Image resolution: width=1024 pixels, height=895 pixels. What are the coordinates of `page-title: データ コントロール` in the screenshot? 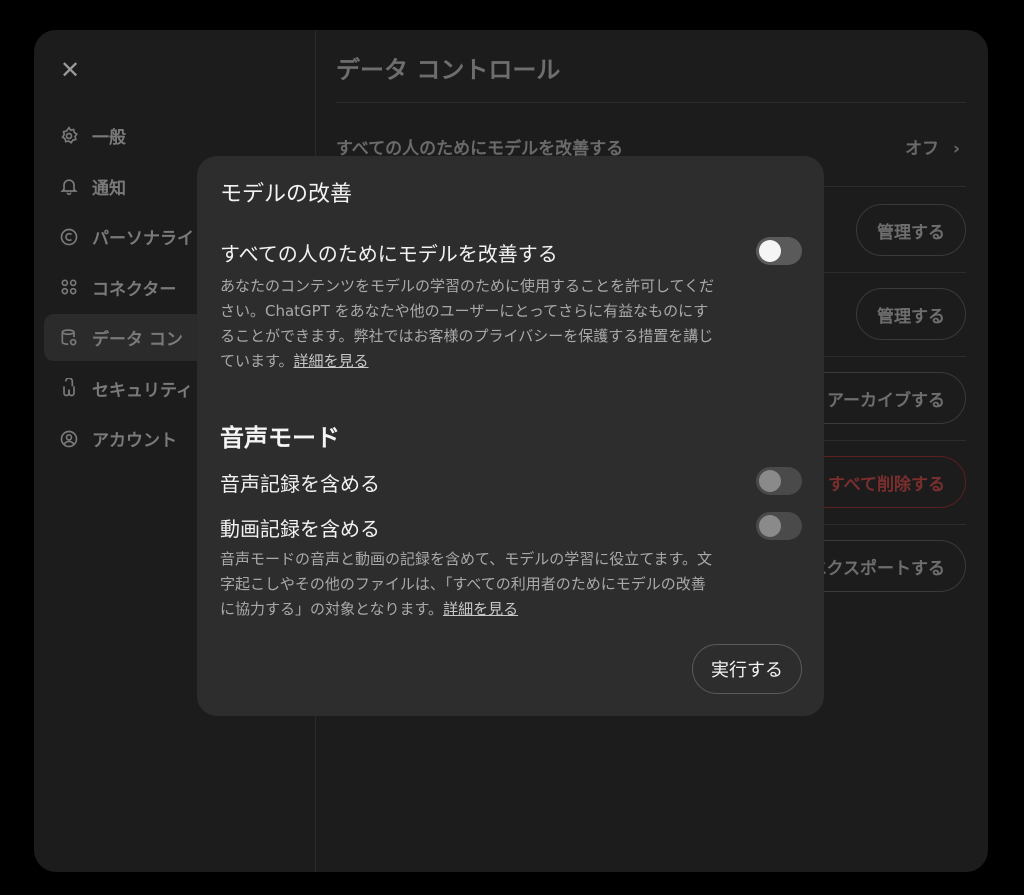 It's located at (448, 70).